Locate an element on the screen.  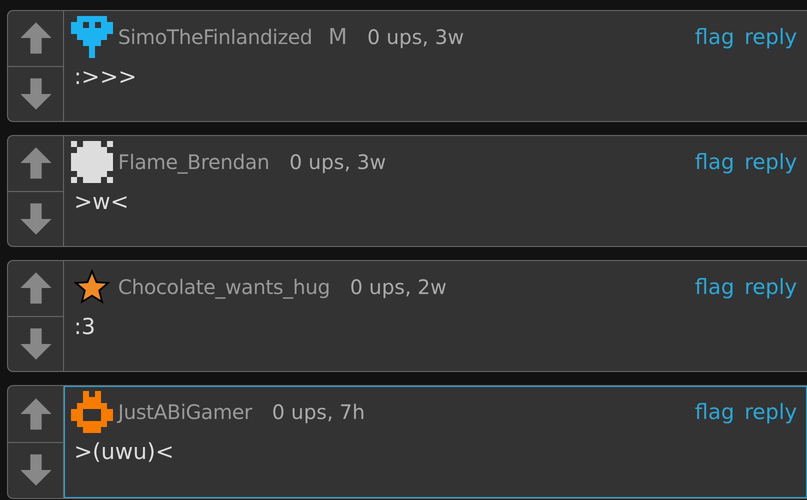
username: JustABiGamer is located at coordinates (185, 412).